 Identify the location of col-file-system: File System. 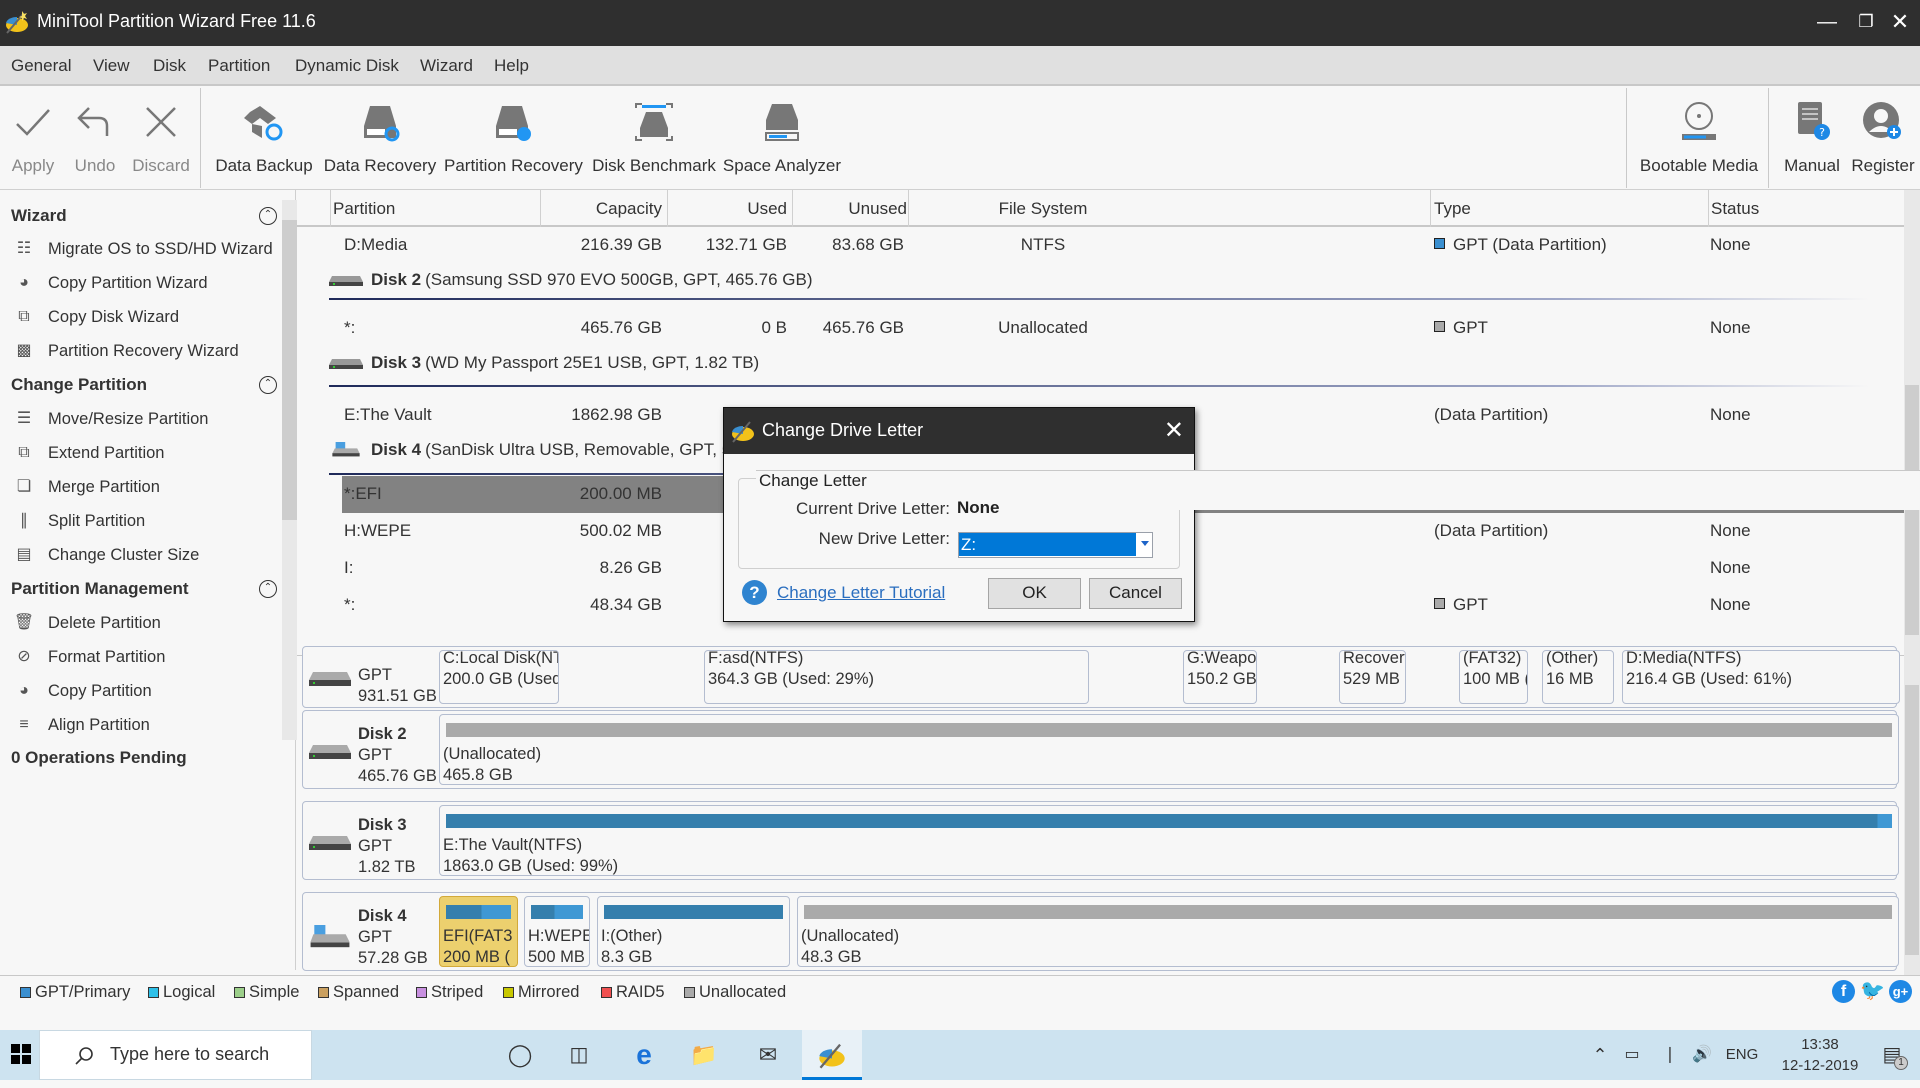
(1043, 209).